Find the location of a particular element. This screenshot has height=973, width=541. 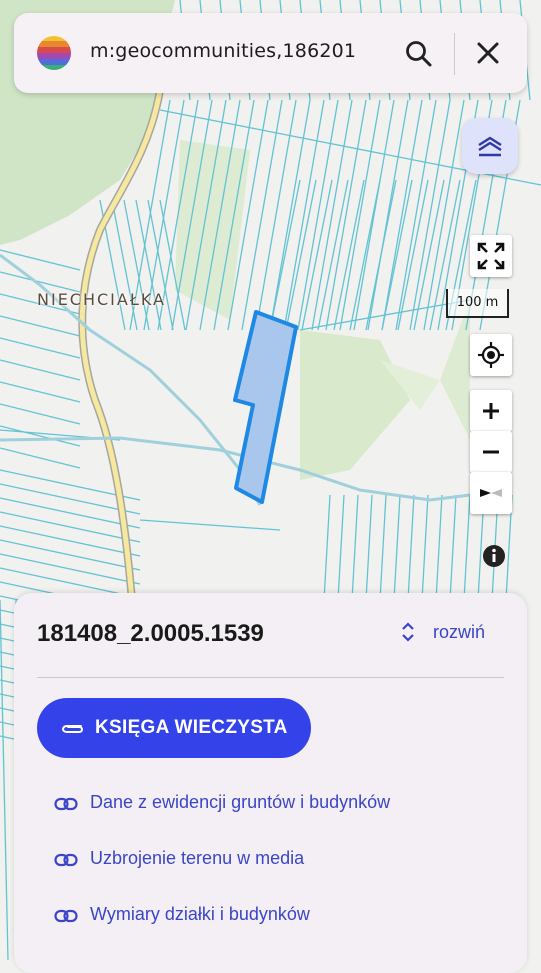

app-logo-rainbow-icon is located at coordinates (54, 53).